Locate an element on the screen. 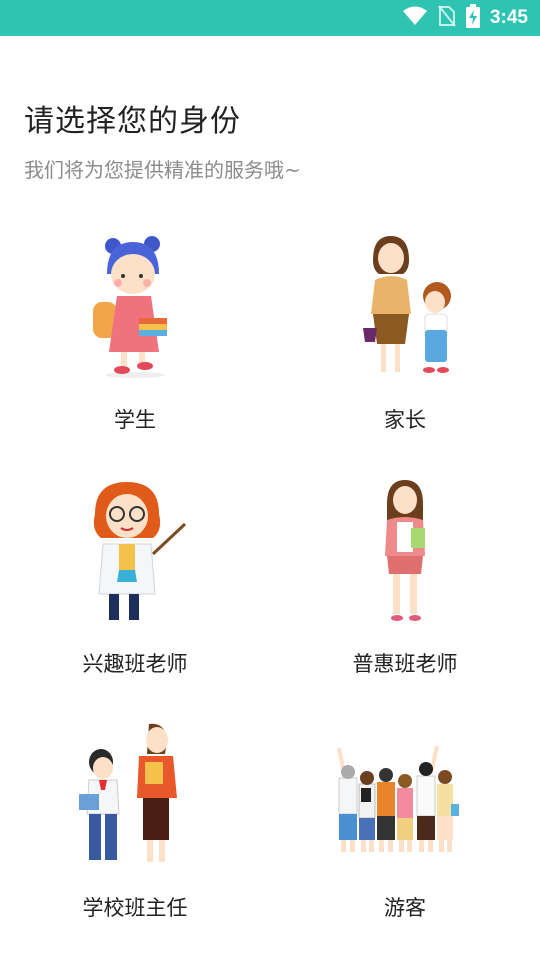 This screenshot has height=960, width=540. page-title: 请选择您的身份 is located at coordinates (132, 121).